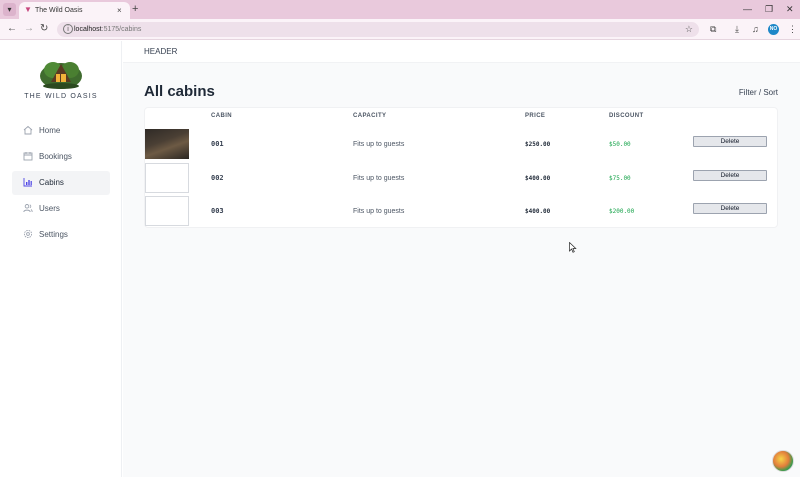 This screenshot has height=477, width=800. I want to click on cabin-name: 002, so click(217, 178).